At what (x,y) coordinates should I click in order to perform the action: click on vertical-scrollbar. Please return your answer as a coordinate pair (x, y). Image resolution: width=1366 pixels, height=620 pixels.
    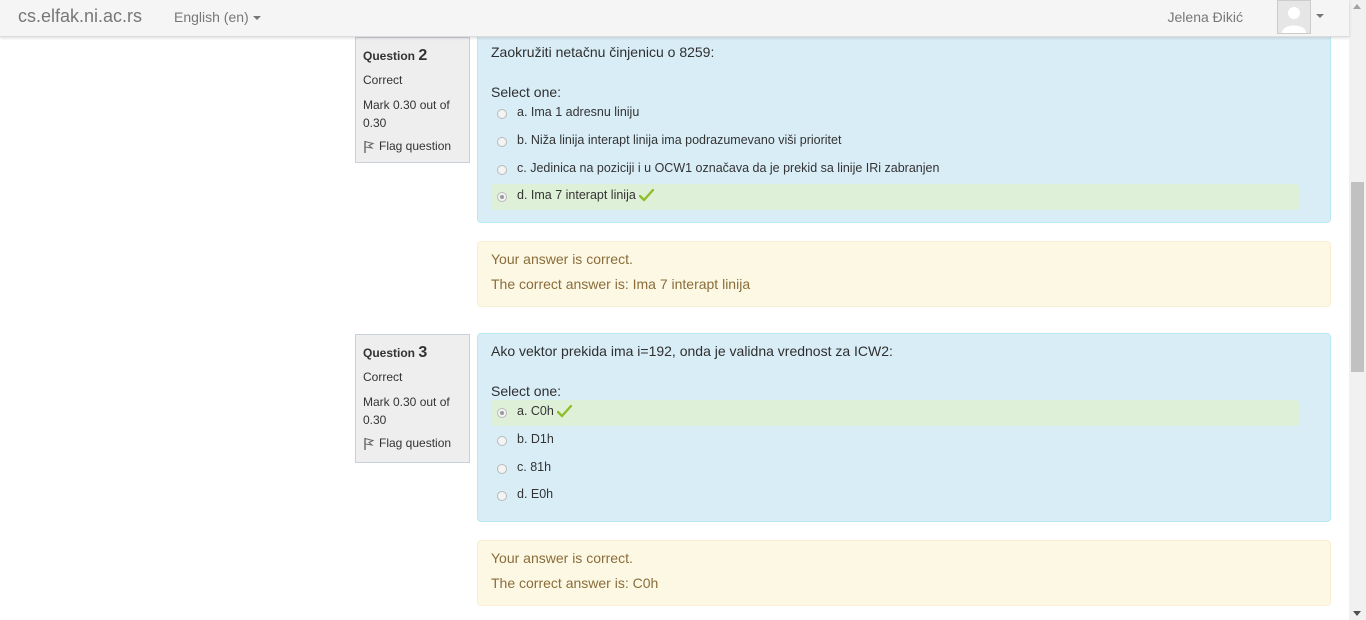
    Looking at the image, I should click on (1357, 310).